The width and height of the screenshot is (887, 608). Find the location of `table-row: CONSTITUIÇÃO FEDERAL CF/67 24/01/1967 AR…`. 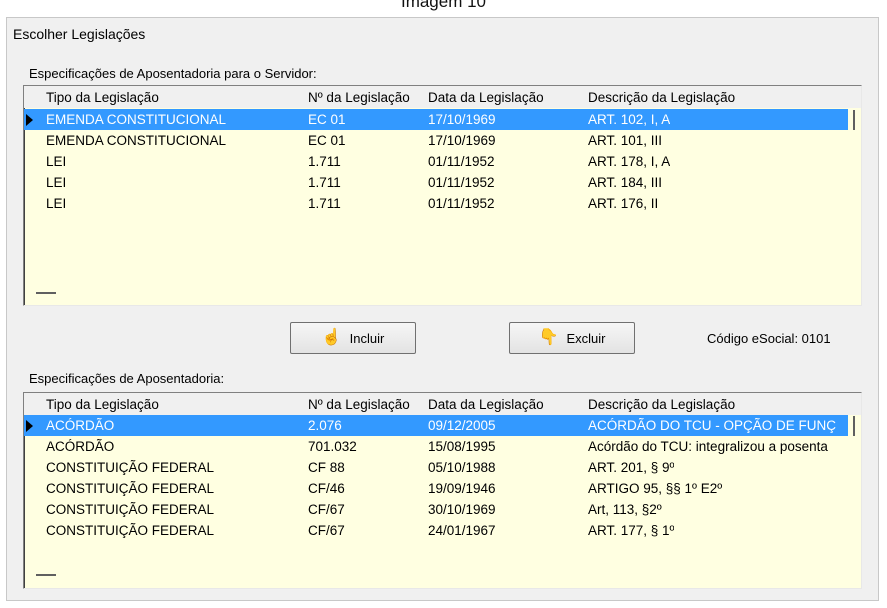

table-row: CONSTITUIÇÃO FEDERAL CF/67 24/01/1967 AR… is located at coordinates (436, 530).